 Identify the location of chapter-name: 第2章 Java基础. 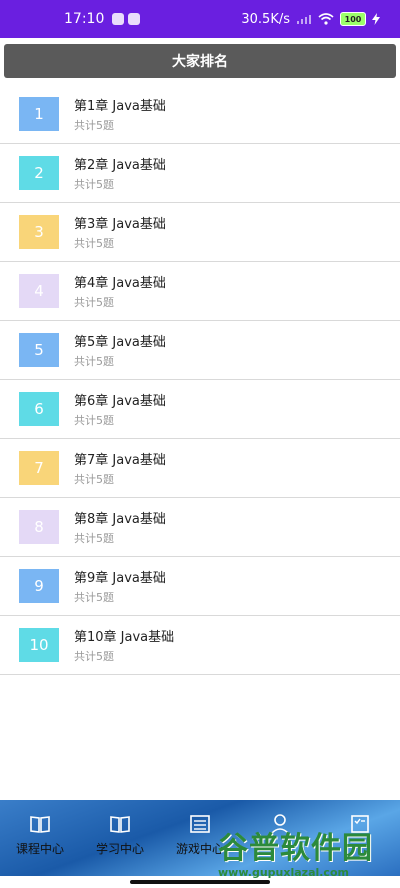
(120, 165).